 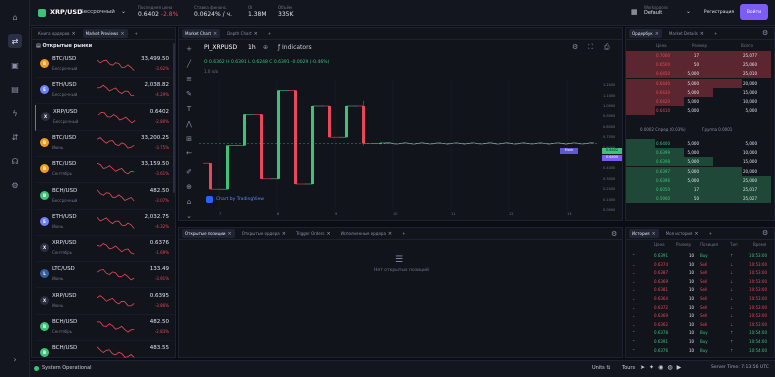 I want to click on trade-row: ⌄ 0.6381 10 Sell ⇣ 10:53:00, so click(x=698, y=289).